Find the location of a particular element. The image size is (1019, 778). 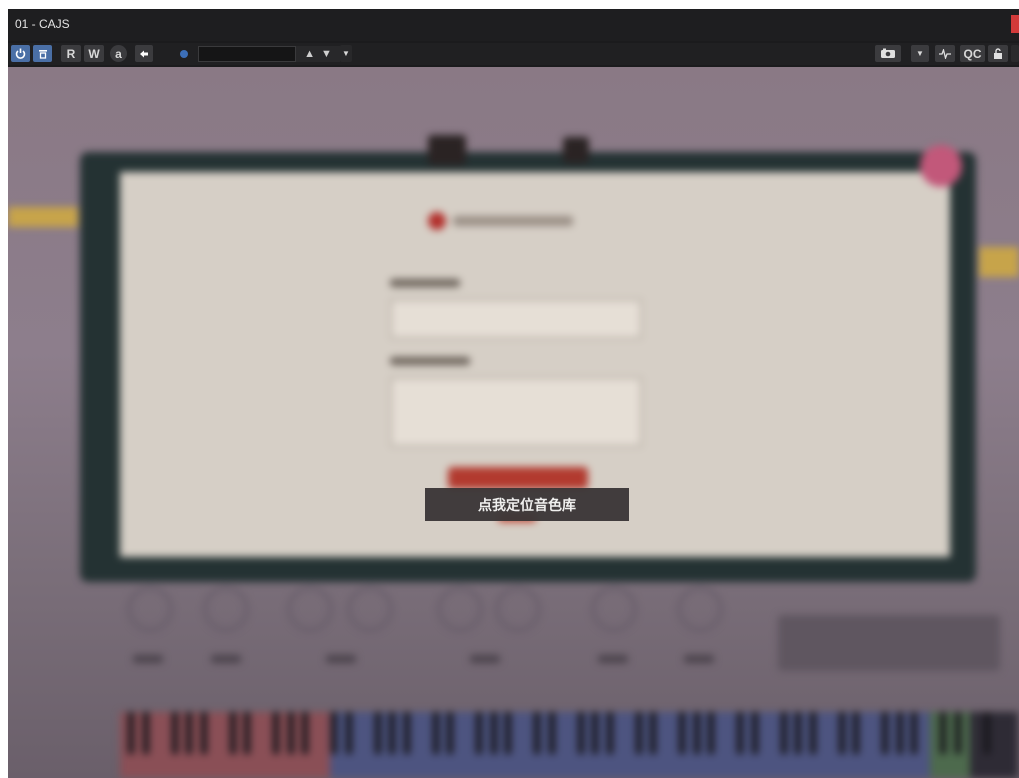

window-title: 01 - CAJS is located at coordinates (42, 24).